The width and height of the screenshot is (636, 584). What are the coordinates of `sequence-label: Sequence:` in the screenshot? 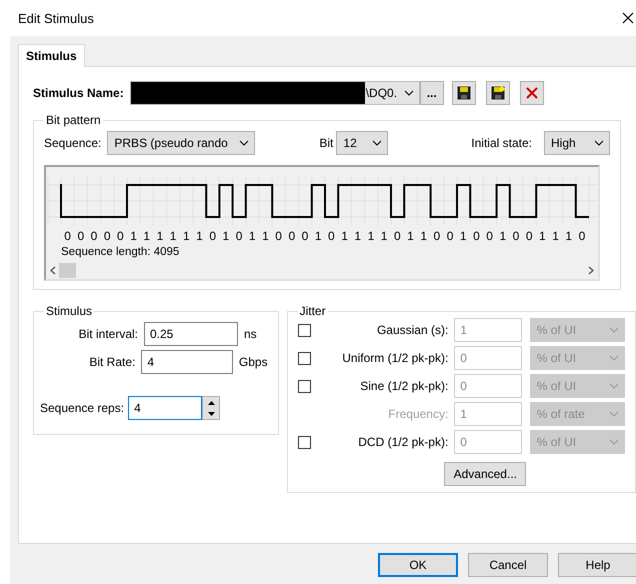 It's located at (73, 143).